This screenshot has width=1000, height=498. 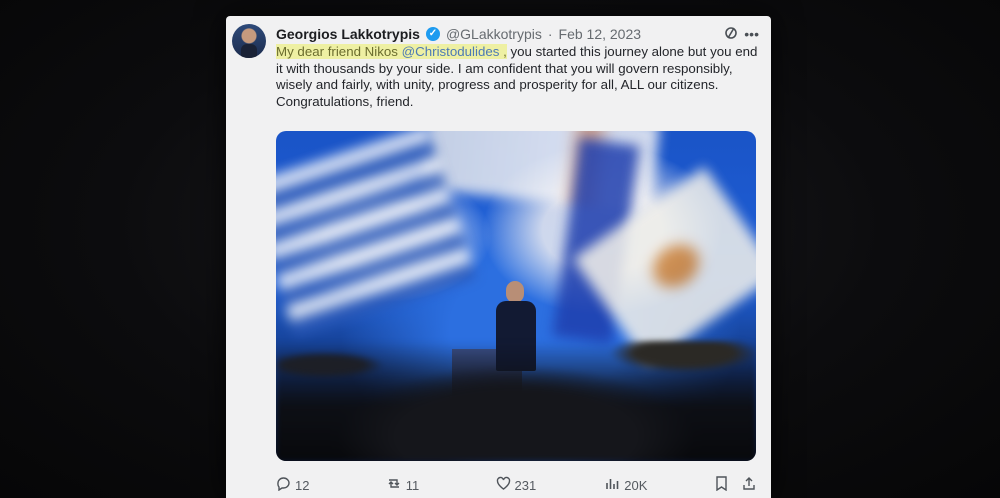 What do you see at coordinates (441, 485) in the screenshot?
I see `repost-button: 11` at bounding box center [441, 485].